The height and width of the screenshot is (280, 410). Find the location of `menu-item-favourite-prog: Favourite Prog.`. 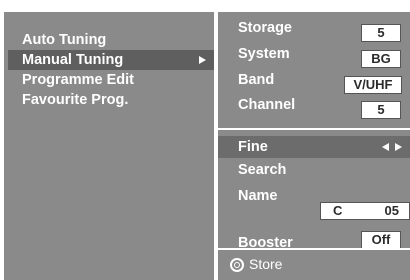

menu-item-favourite-prog: Favourite Prog. is located at coordinates (111, 100).